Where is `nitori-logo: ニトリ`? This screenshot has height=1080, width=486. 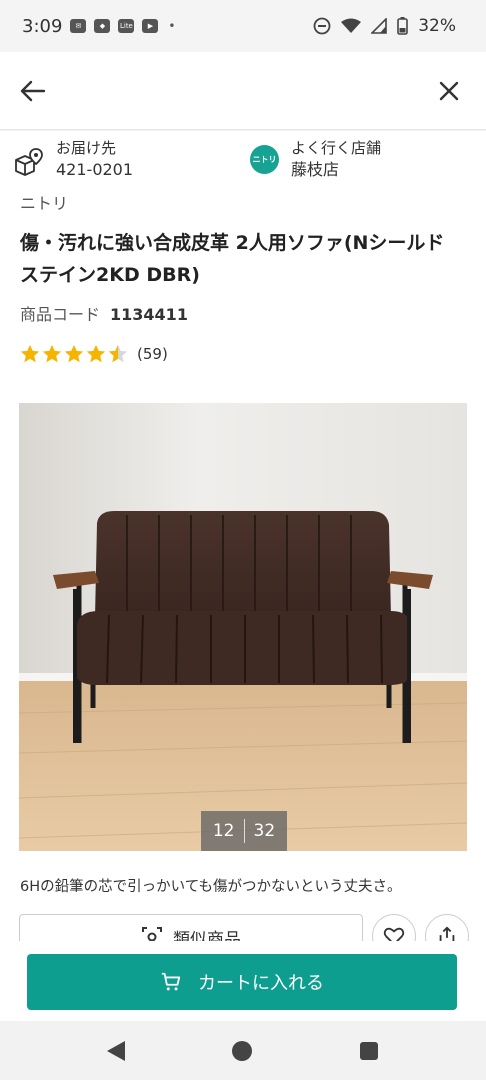 nitori-logo: ニトリ is located at coordinates (264, 159).